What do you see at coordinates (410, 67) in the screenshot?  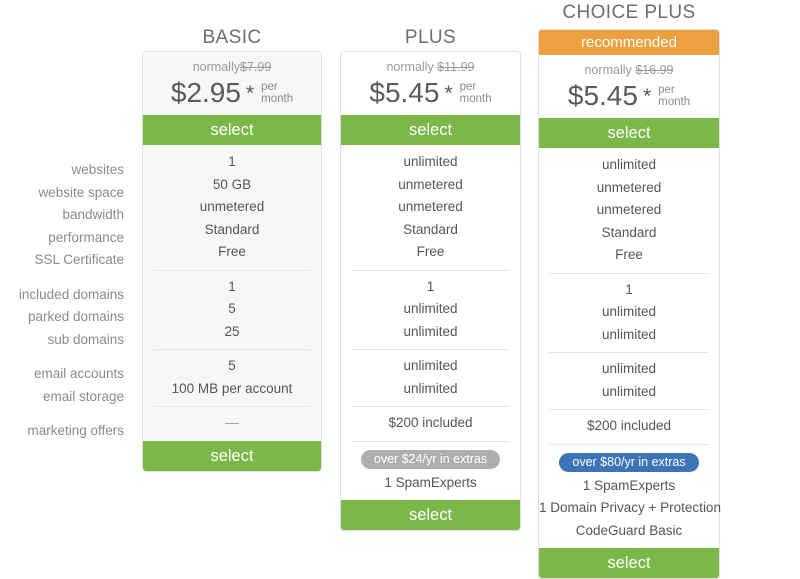 I see `normally-prefix-plus: normally` at bounding box center [410, 67].